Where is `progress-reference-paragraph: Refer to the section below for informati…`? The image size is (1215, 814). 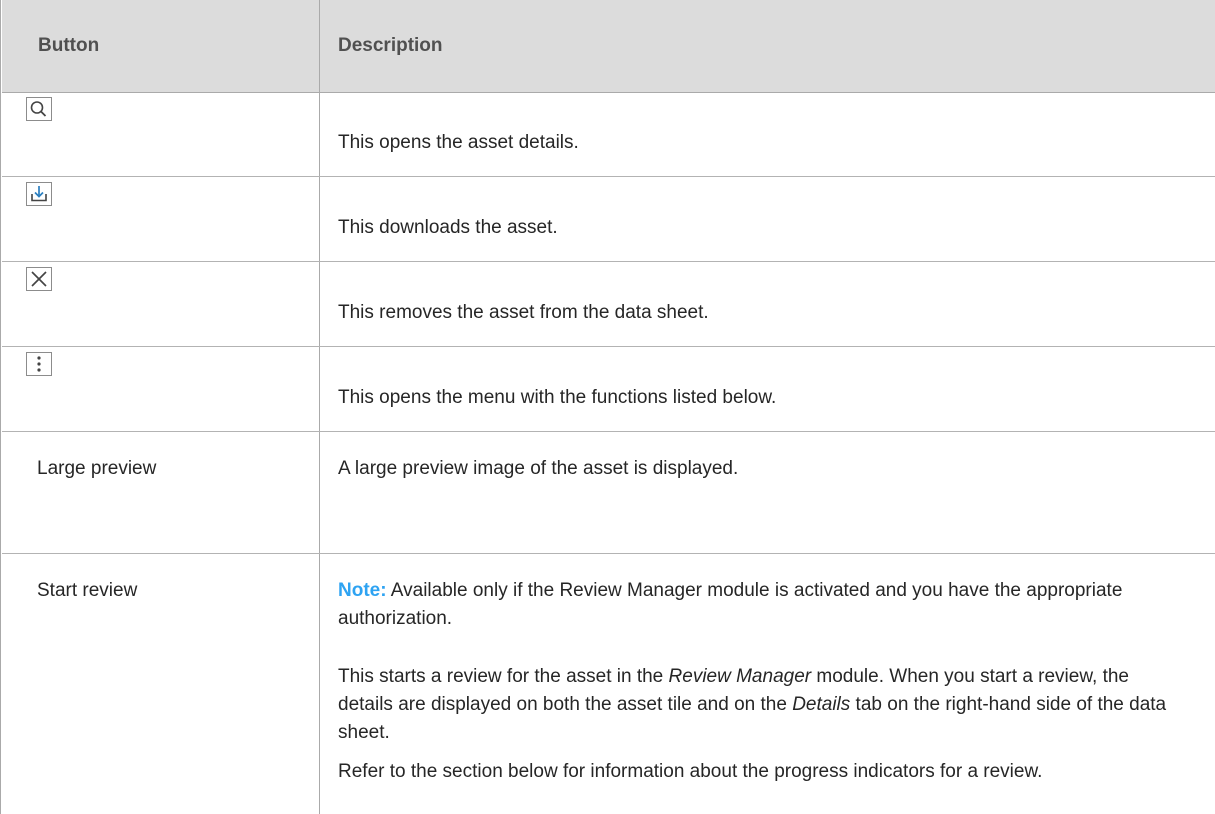
progress-reference-paragraph: Refer to the section below for informati… is located at coordinates (690, 771).